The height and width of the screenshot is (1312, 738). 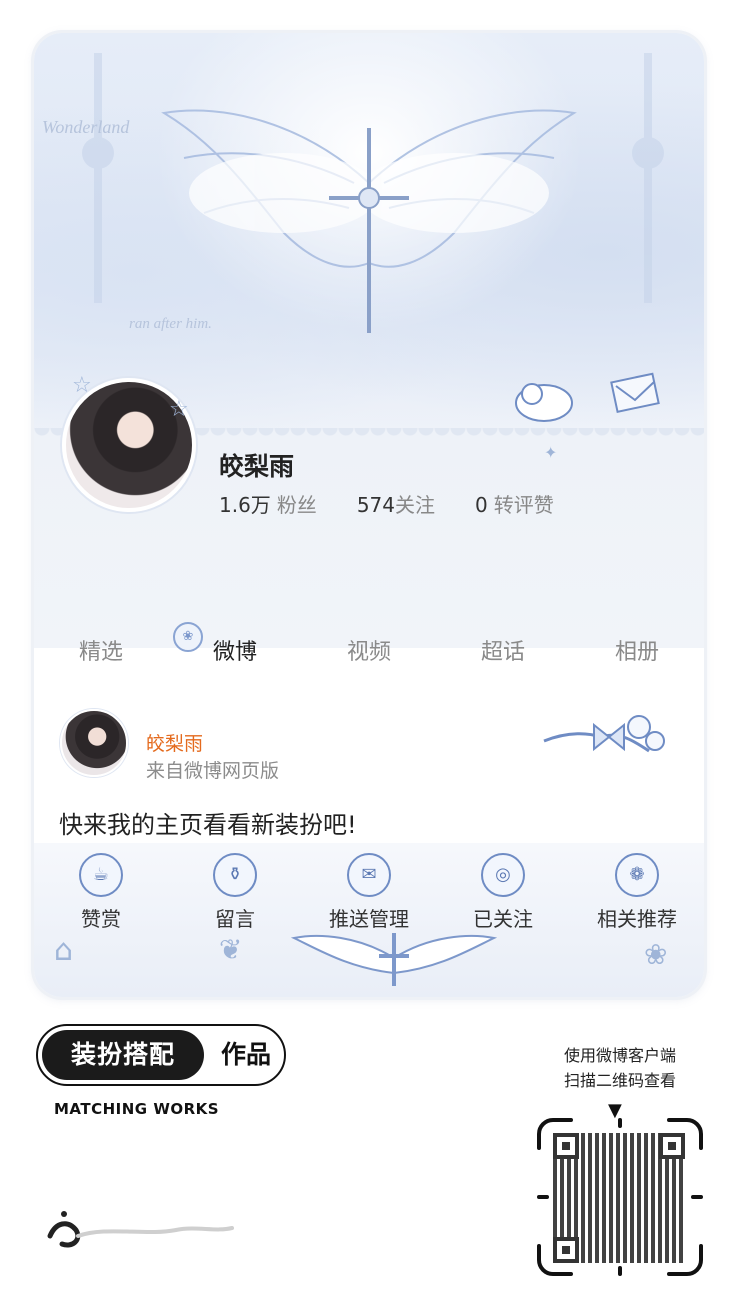 I want to click on stat-followers: 1.6万 粉丝, so click(x=268, y=503).